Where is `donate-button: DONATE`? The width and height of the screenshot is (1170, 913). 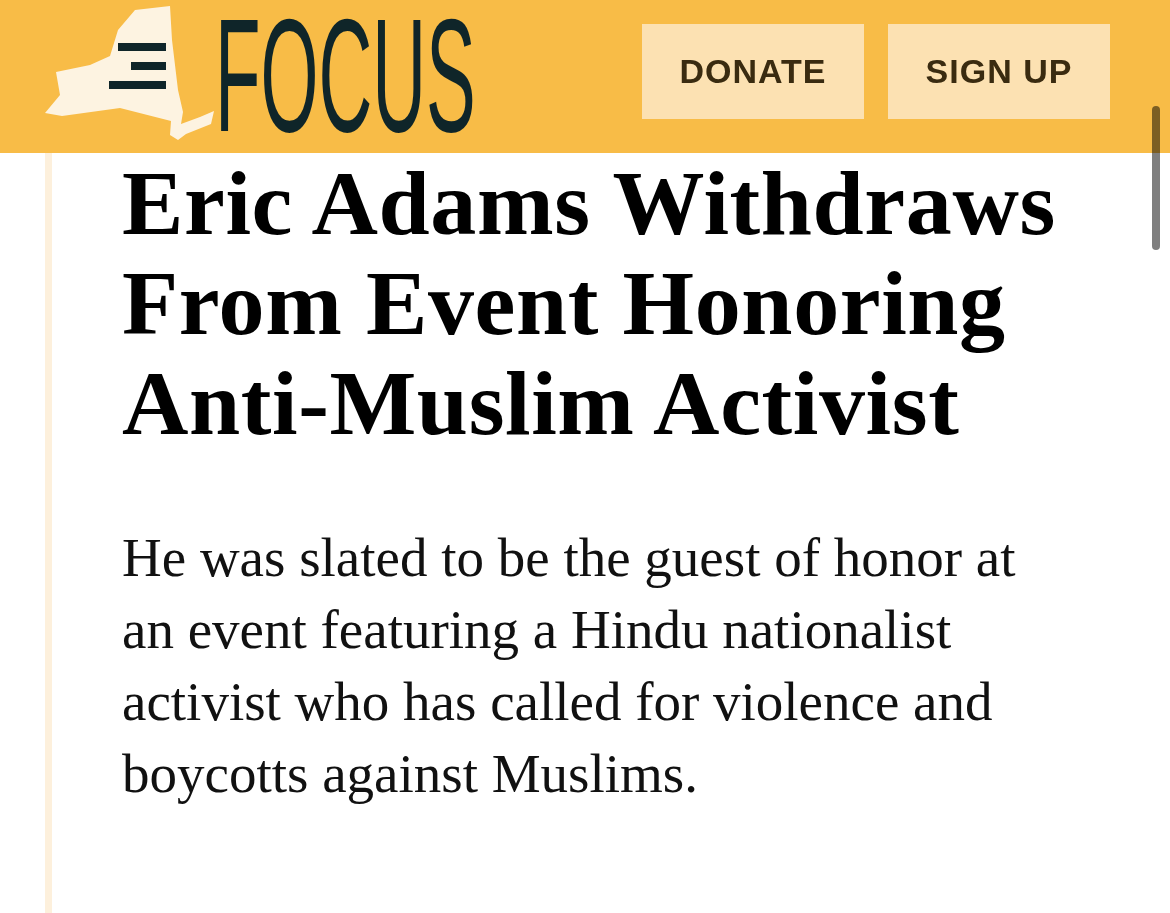 donate-button: DONATE is located at coordinates (753, 71).